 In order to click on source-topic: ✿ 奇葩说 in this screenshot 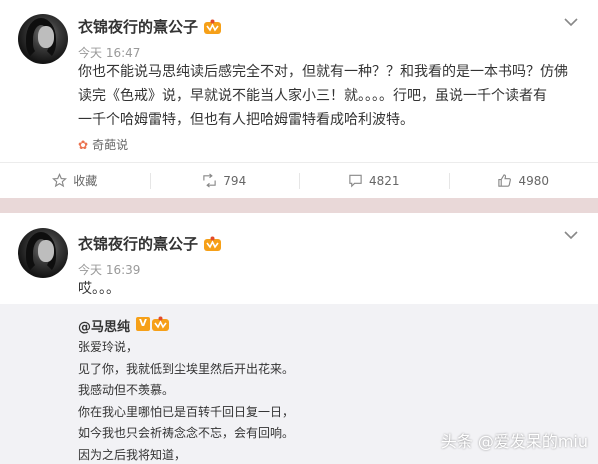, I will do `click(103, 144)`.